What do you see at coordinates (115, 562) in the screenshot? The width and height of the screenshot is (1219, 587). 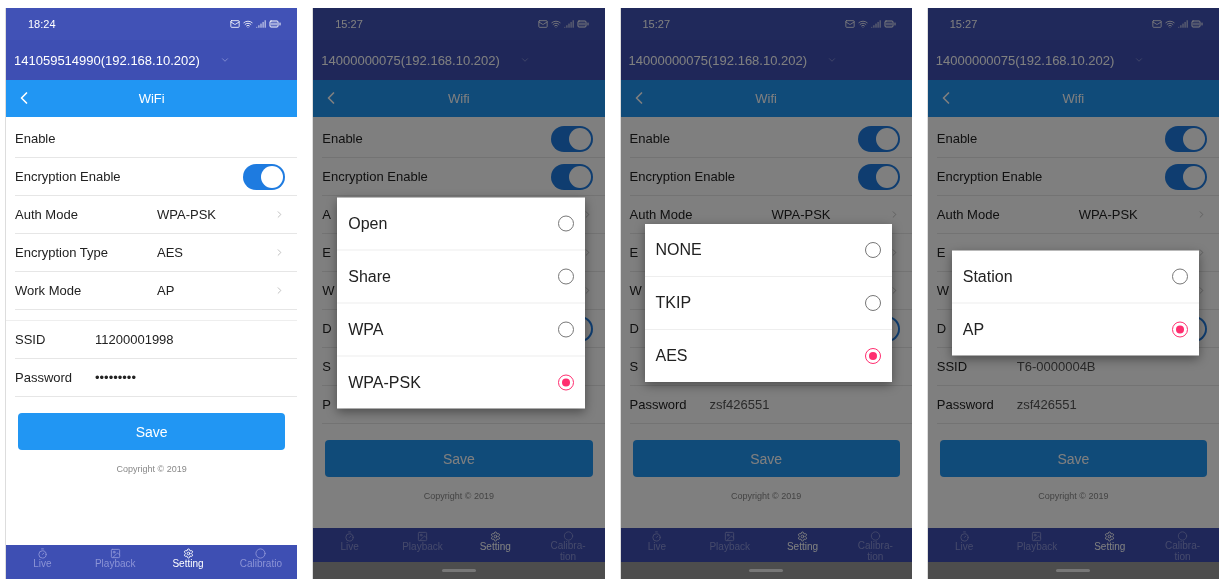 I see `nav-tab: Playback` at bounding box center [115, 562].